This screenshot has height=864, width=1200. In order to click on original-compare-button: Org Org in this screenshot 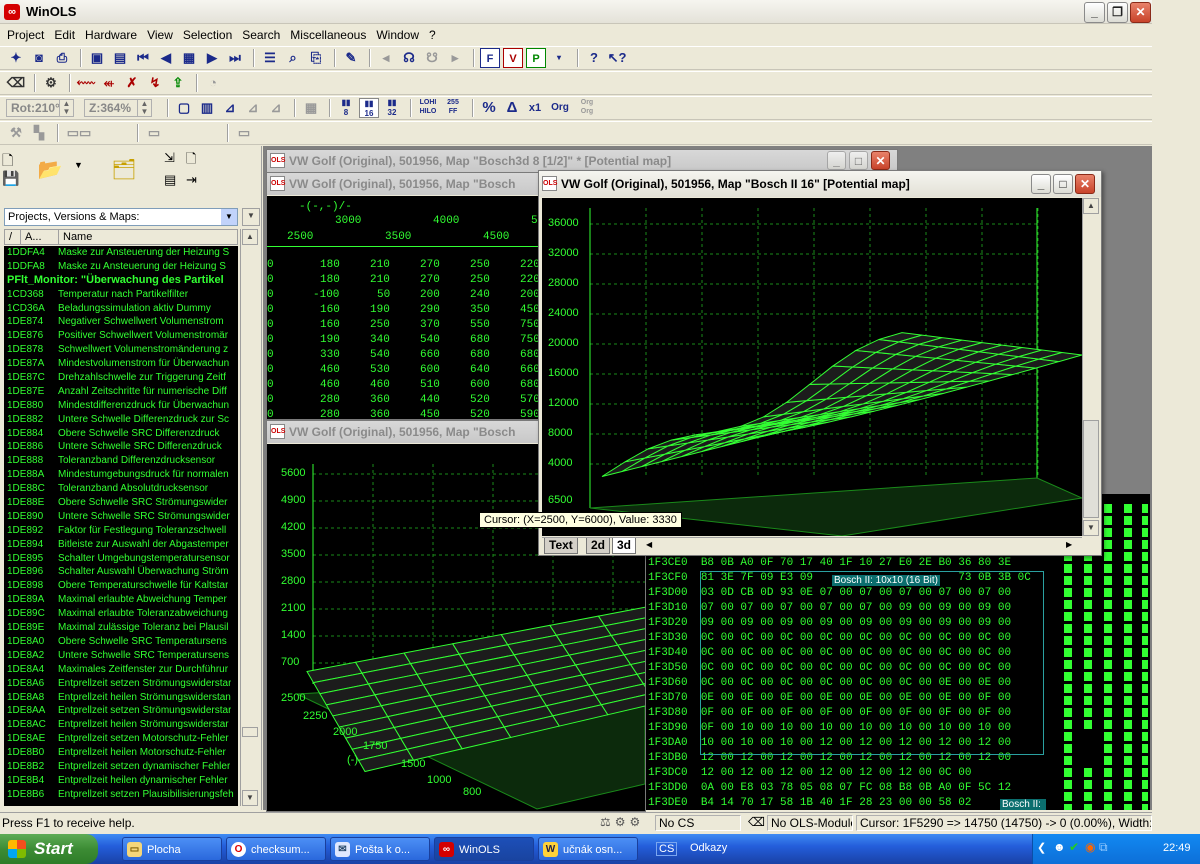, I will do `click(587, 108)`.